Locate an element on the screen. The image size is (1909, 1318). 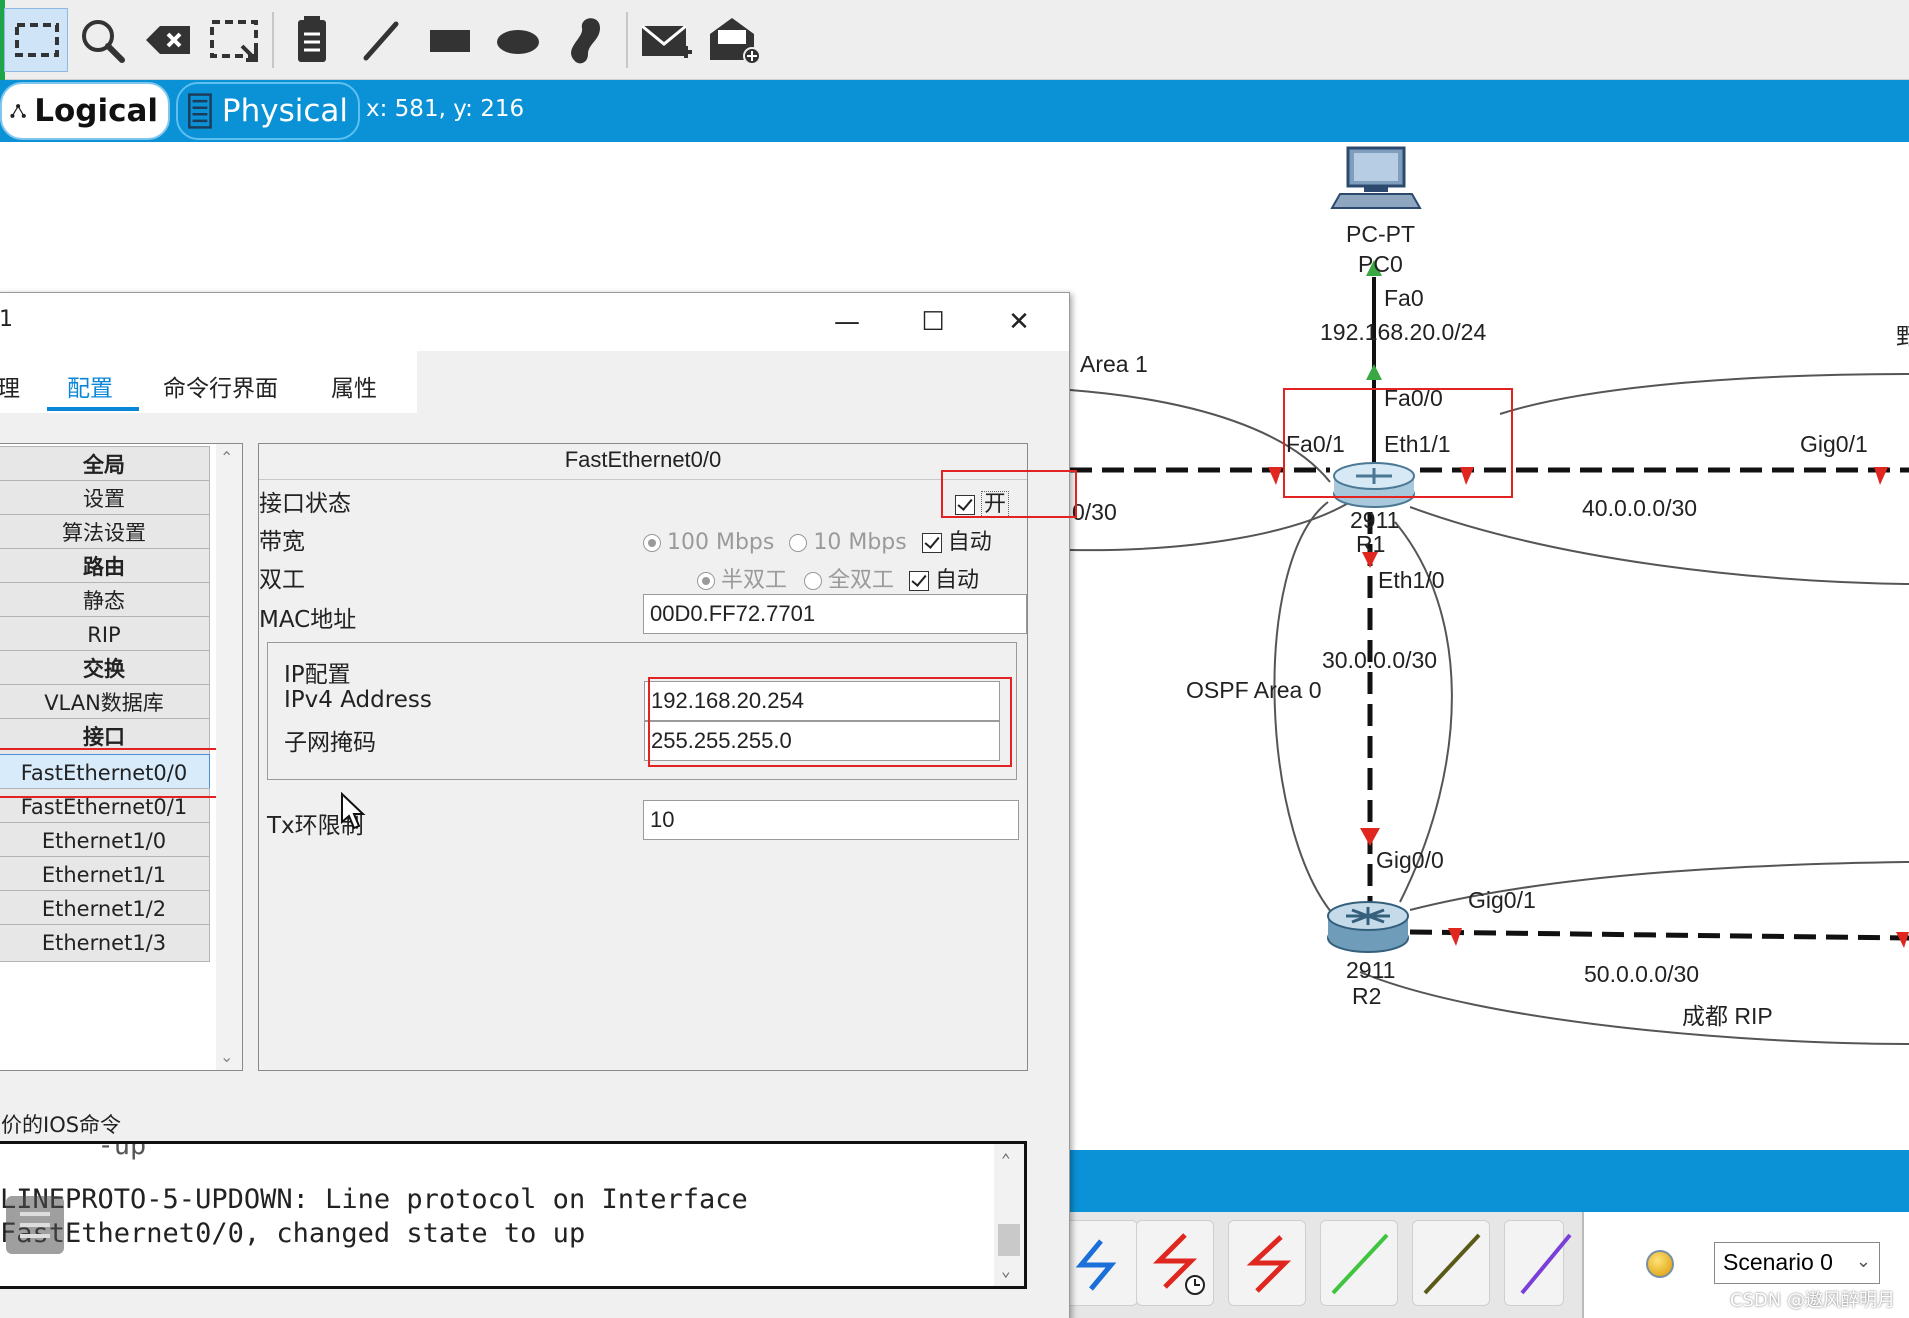
dialog-titlebar: 1 — ☐ ✕ is located at coordinates (534, 322).